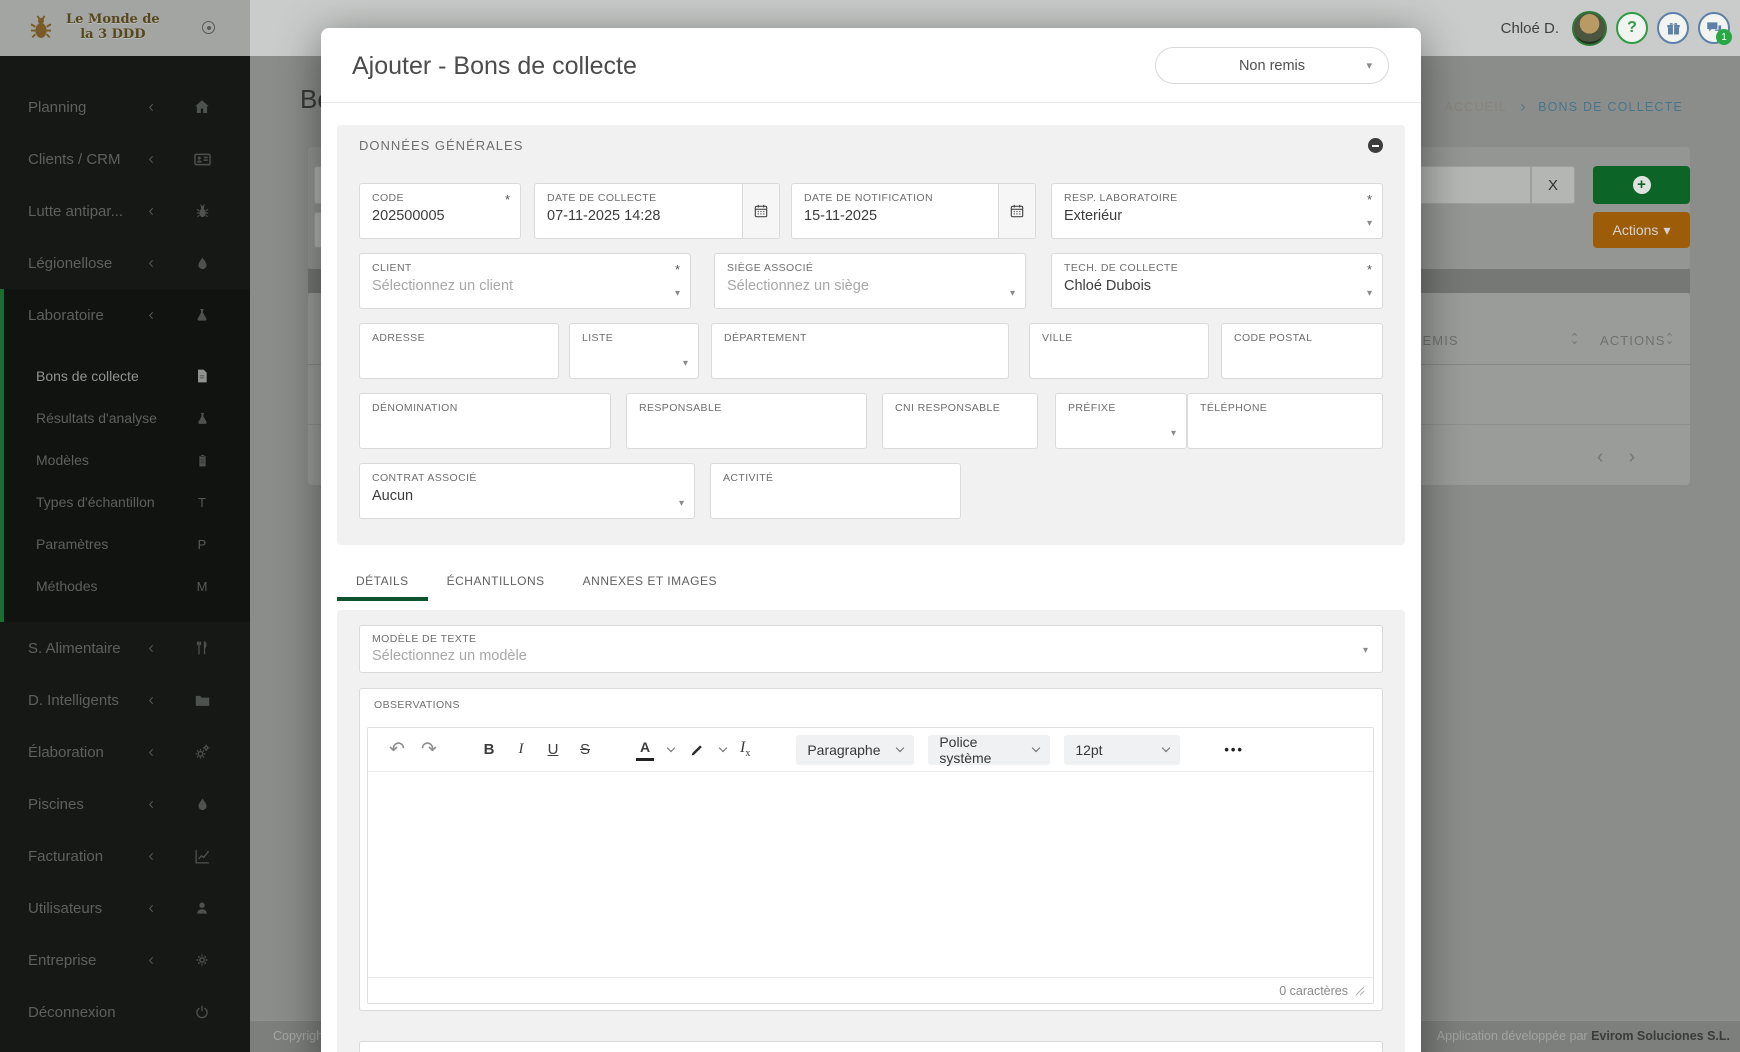  I want to click on gift-button, so click(1673, 28).